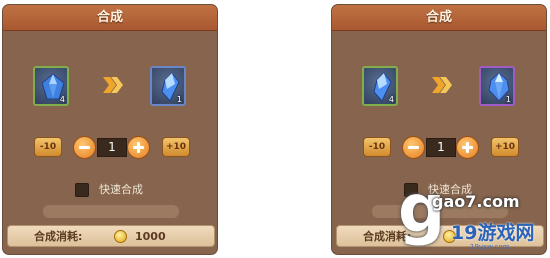 The image size is (550, 258). I want to click on cost-label: 合成消耗:, so click(58, 236).